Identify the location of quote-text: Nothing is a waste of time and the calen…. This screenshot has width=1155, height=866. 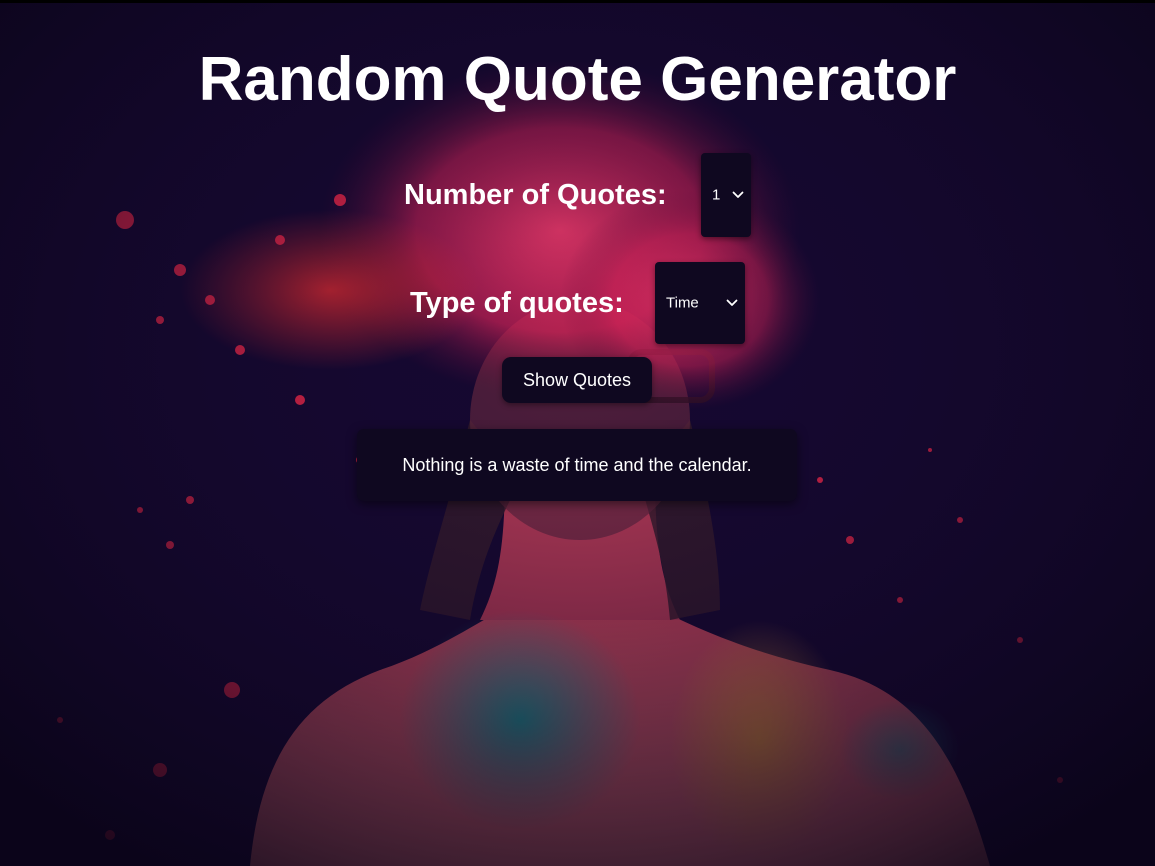
(577, 465).